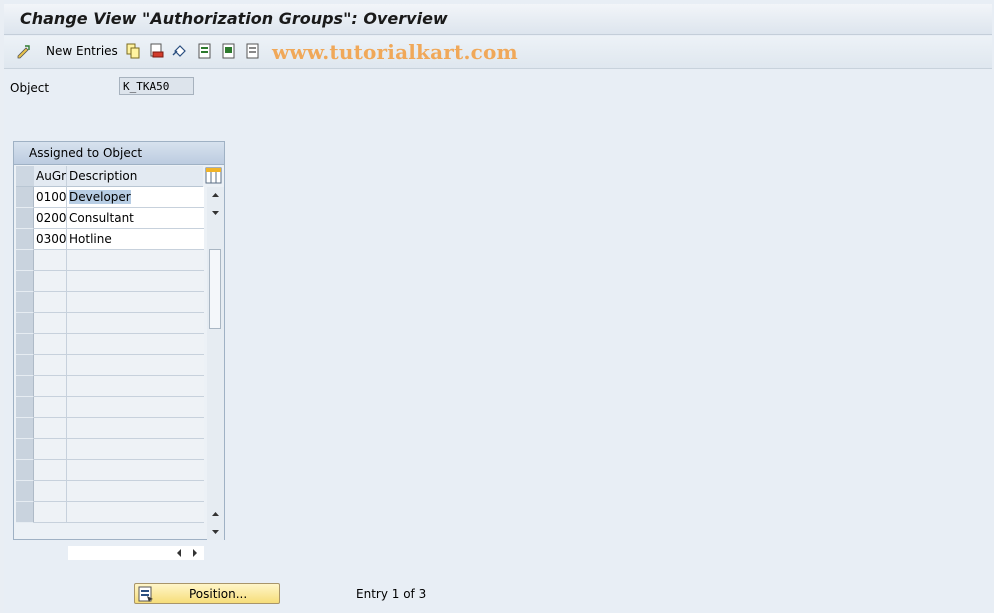 Image resolution: width=994 pixels, height=613 pixels. What do you see at coordinates (391, 594) in the screenshot?
I see `entry-counter: Entry 1 of 3` at bounding box center [391, 594].